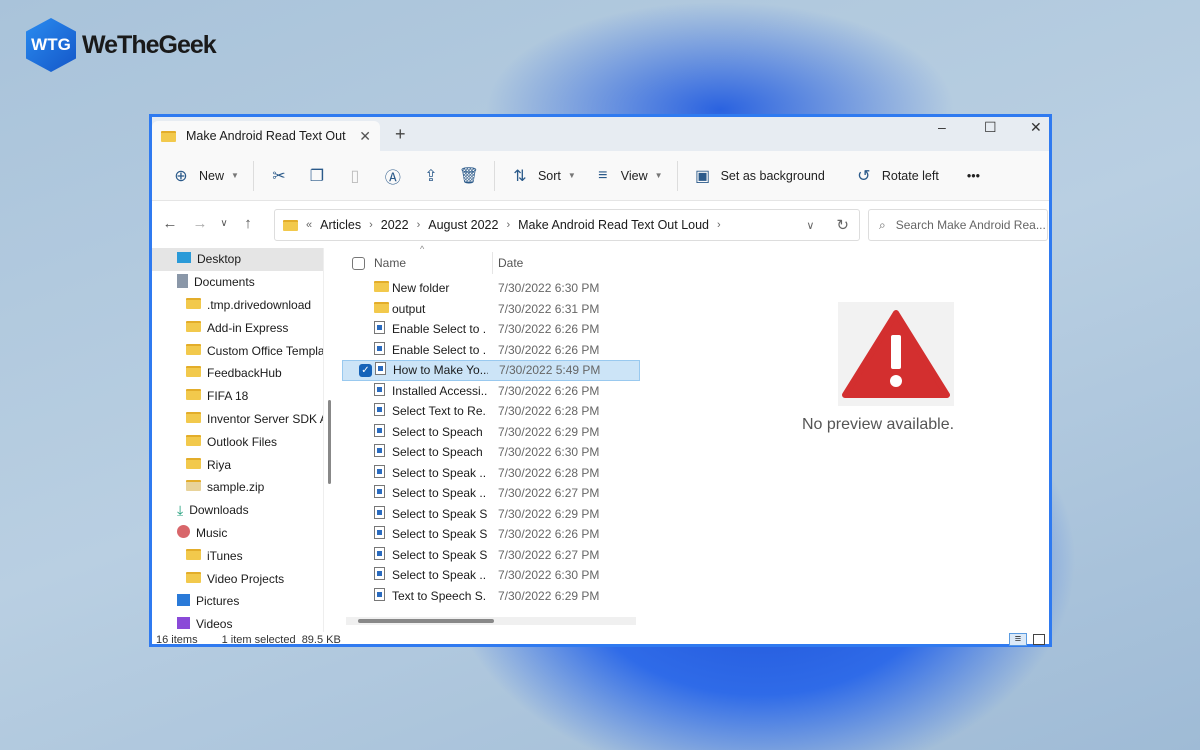 This screenshot has width=1200, height=750. Describe the element at coordinates (426, 621) in the screenshot. I see `scrollbar-thumb` at that location.